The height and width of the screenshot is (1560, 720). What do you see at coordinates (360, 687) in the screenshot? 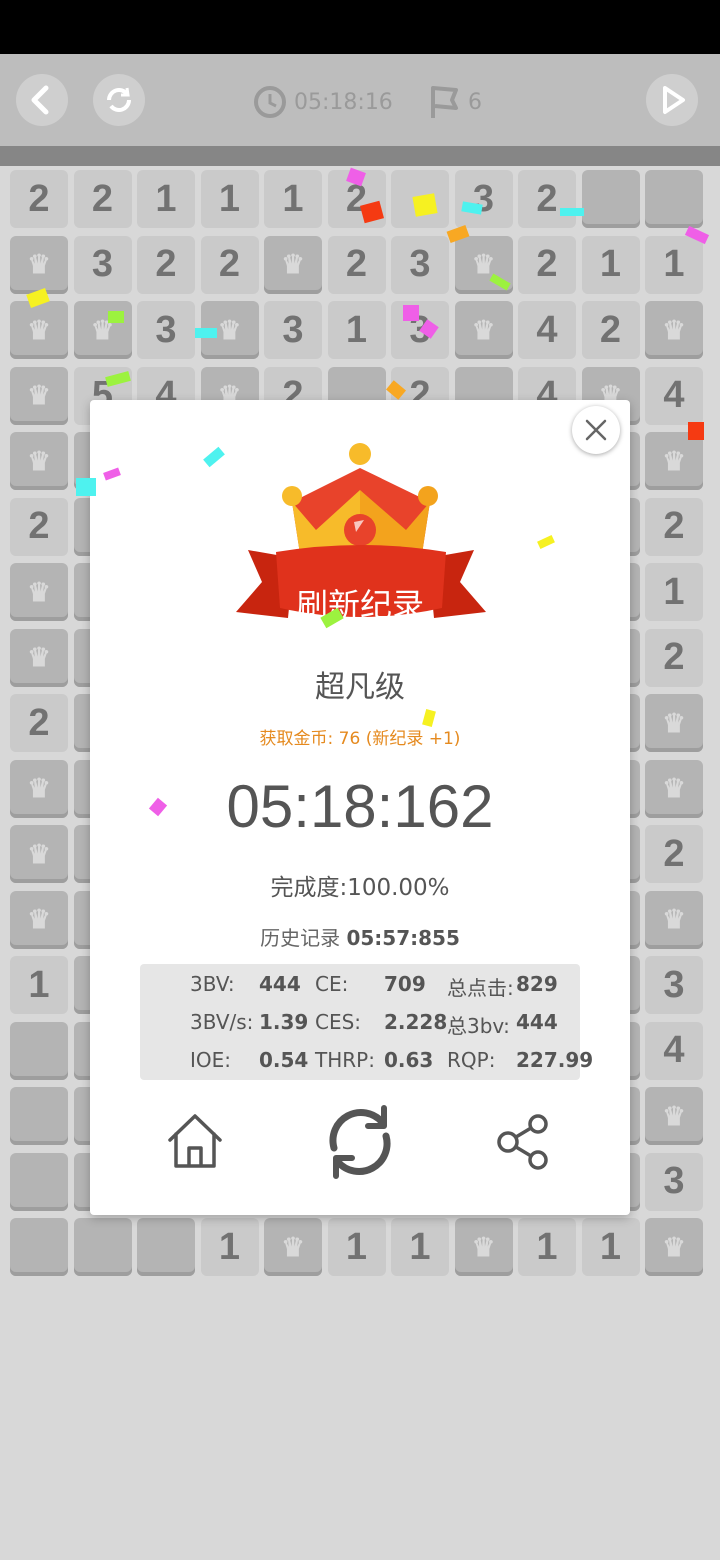
I see `difficulty-level: 超凡级` at bounding box center [360, 687].